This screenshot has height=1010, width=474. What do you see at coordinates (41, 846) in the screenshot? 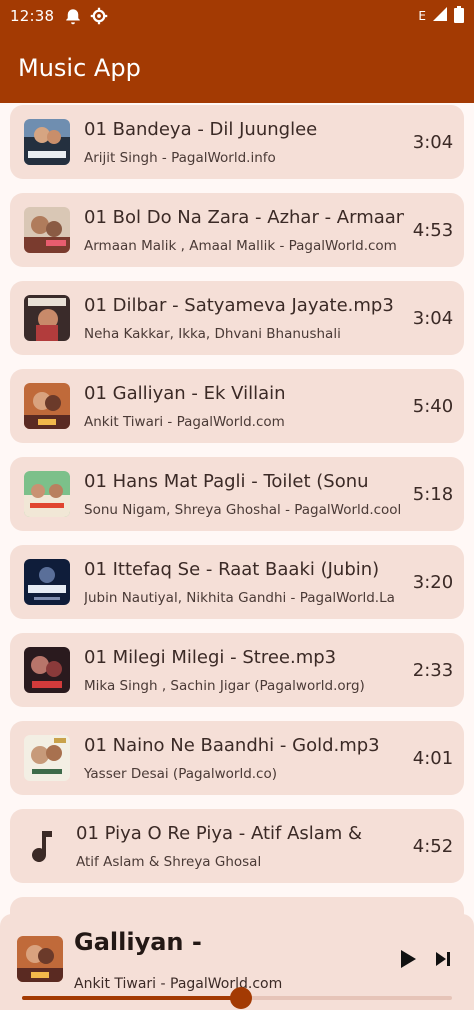
I see `music-note-icon` at bounding box center [41, 846].